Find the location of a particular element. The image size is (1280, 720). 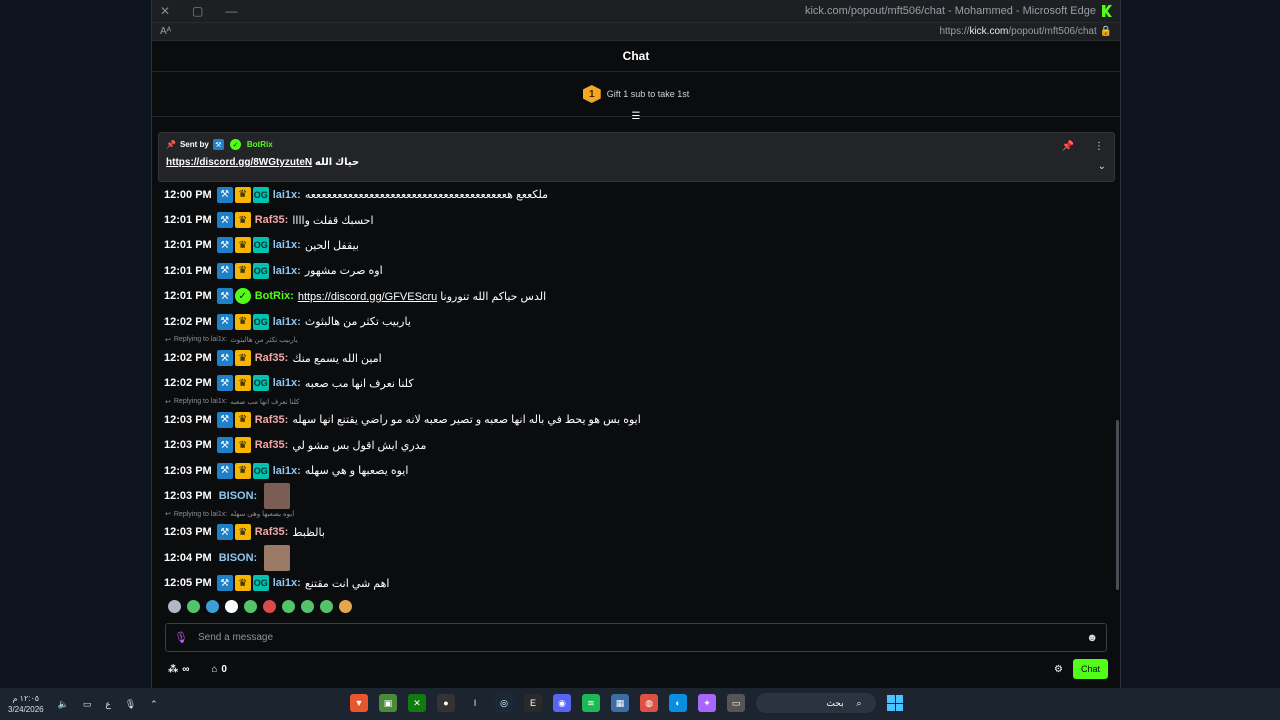

close-window-icon: ✕ is located at coordinates (165, 11).